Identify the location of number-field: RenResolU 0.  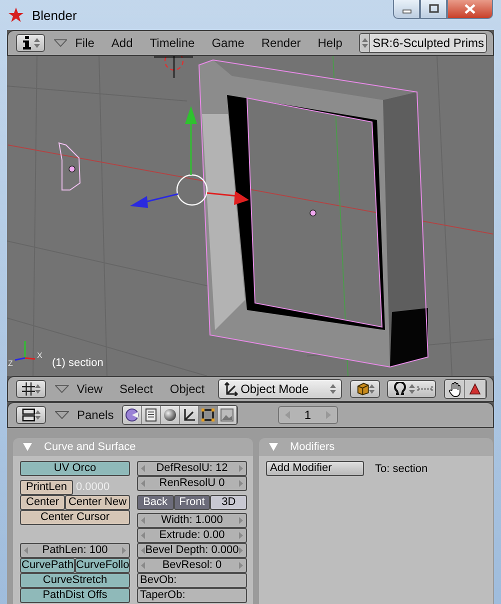
(192, 483).